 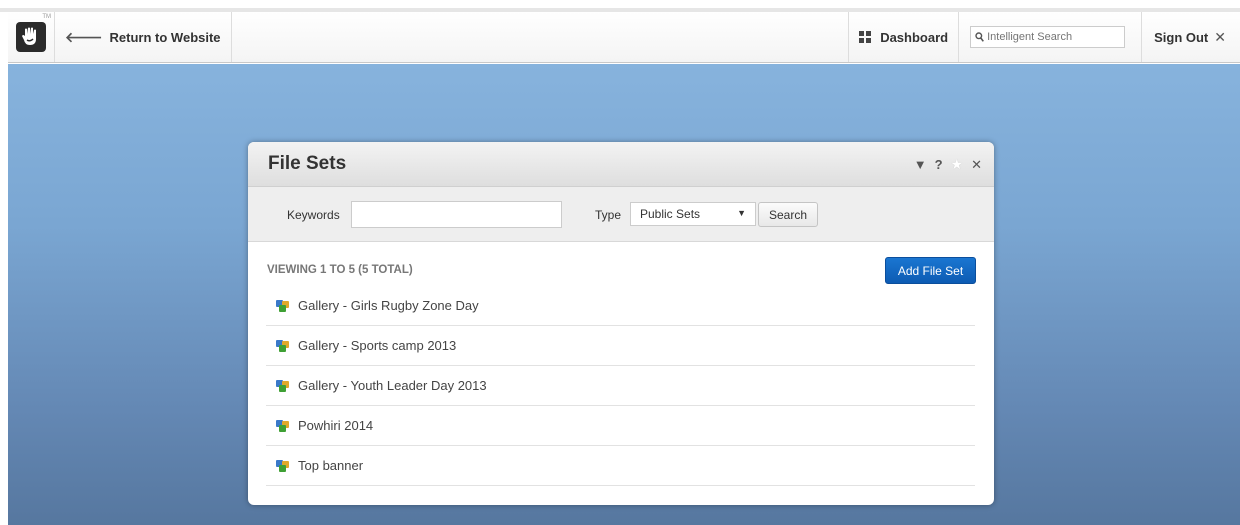 What do you see at coordinates (392, 385) in the screenshot?
I see `file-set-name: Gallery - Youth Leader Day 2013` at bounding box center [392, 385].